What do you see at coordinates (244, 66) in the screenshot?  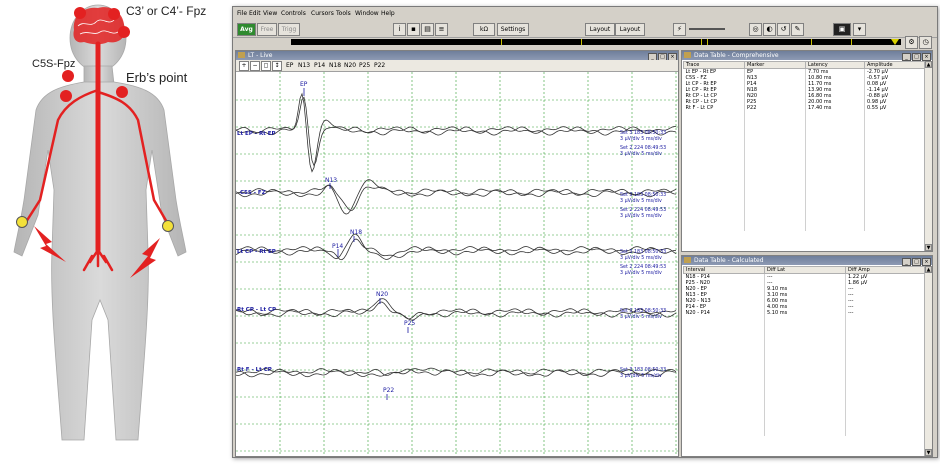 I see `zoom-in-icon: +` at bounding box center [244, 66].